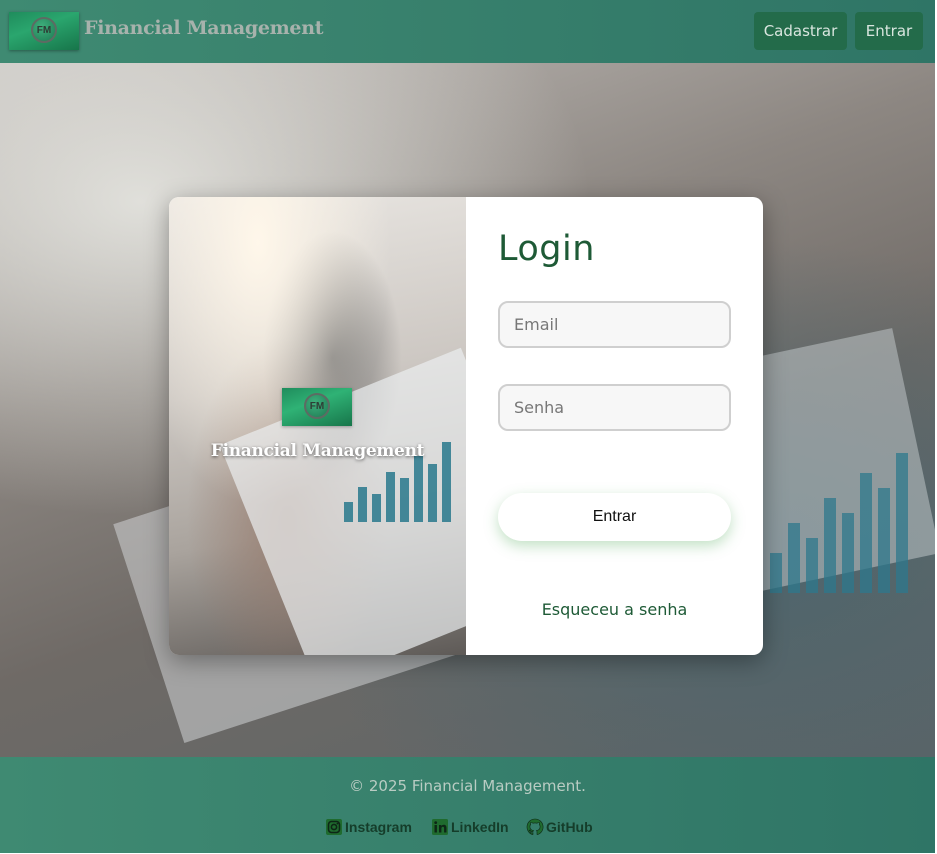 This screenshot has width=937, height=854. Describe the element at coordinates (535, 826) in the screenshot. I see `github-icon` at that location.